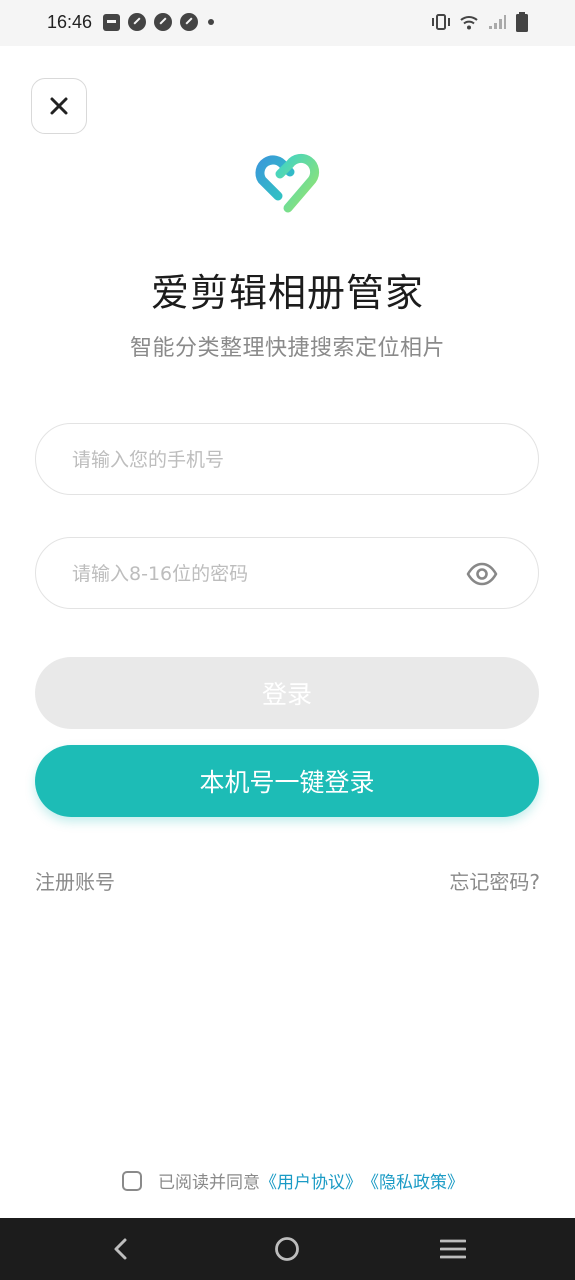  I want to click on notification-icons, so click(158, 22).